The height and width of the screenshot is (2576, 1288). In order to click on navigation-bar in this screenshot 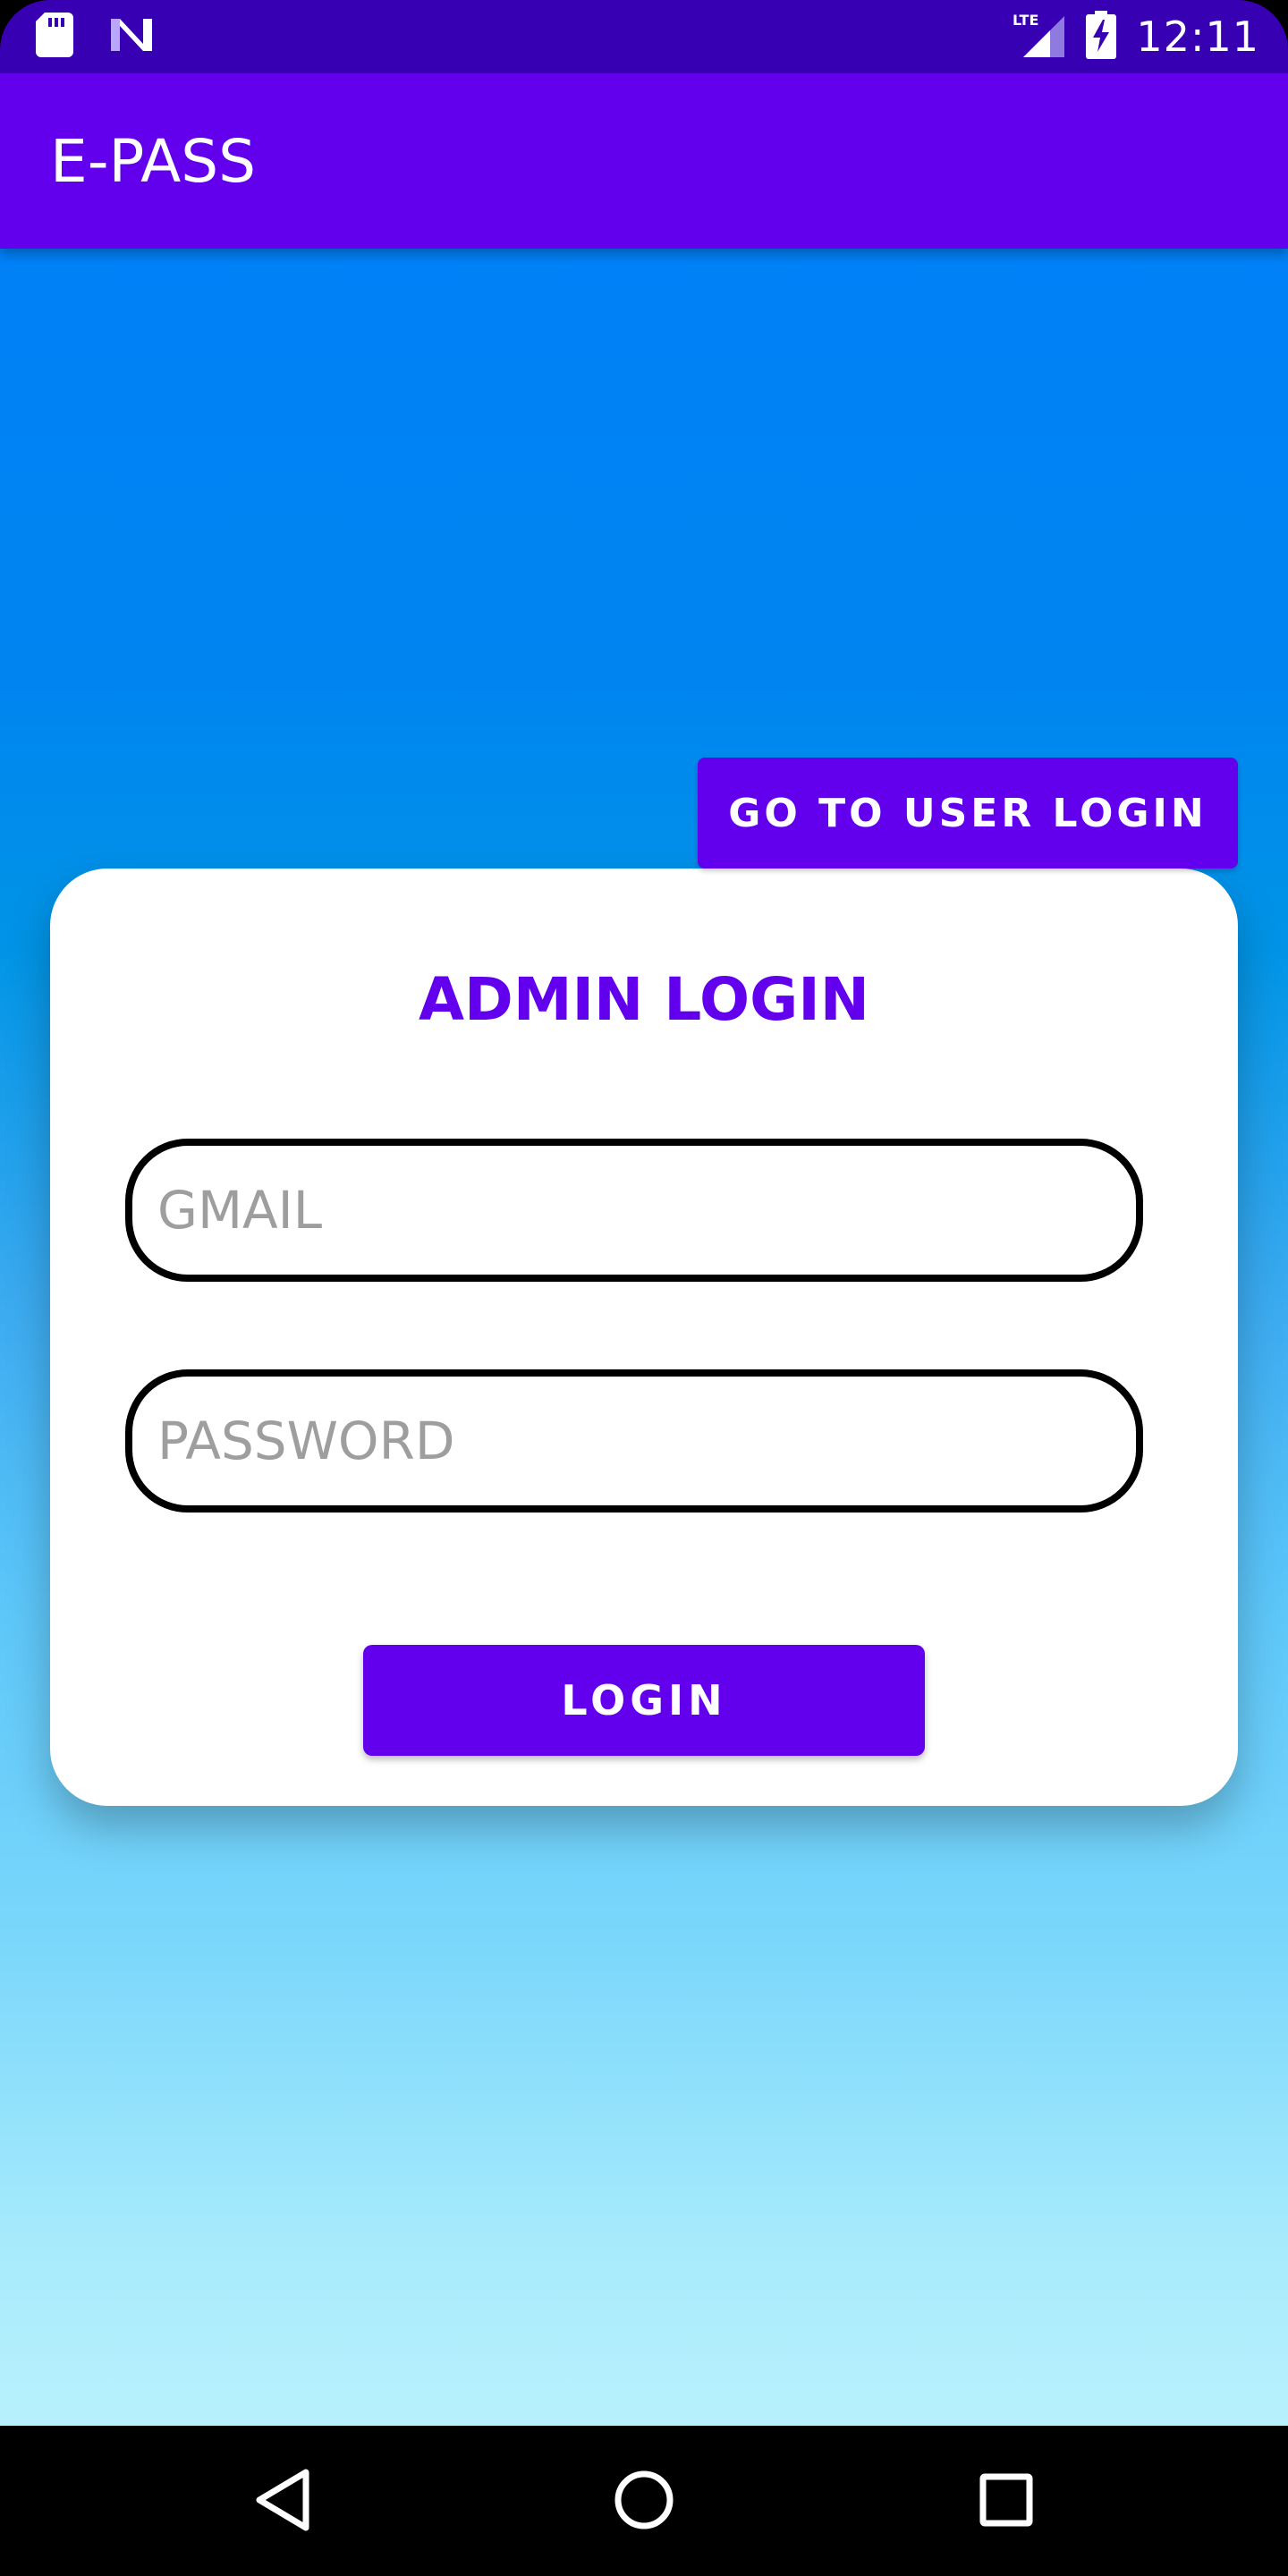, I will do `click(644, 2501)`.